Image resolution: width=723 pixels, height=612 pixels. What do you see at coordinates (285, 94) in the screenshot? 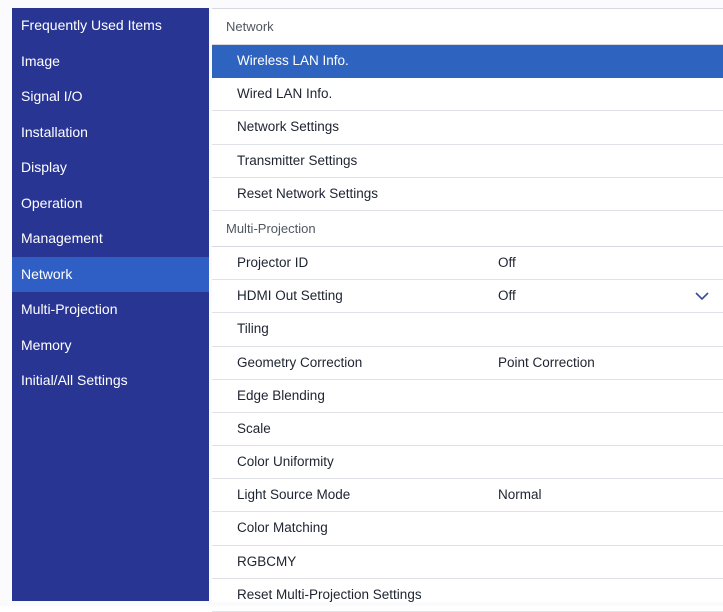
I see `menu-item-label: Wired LAN Info.` at bounding box center [285, 94].